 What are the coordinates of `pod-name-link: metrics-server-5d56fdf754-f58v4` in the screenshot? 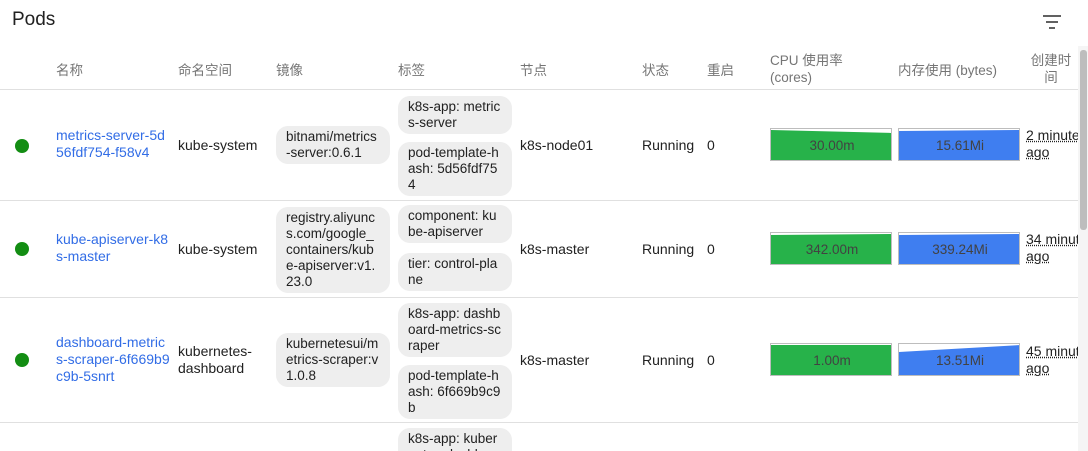 It's located at (110, 143).